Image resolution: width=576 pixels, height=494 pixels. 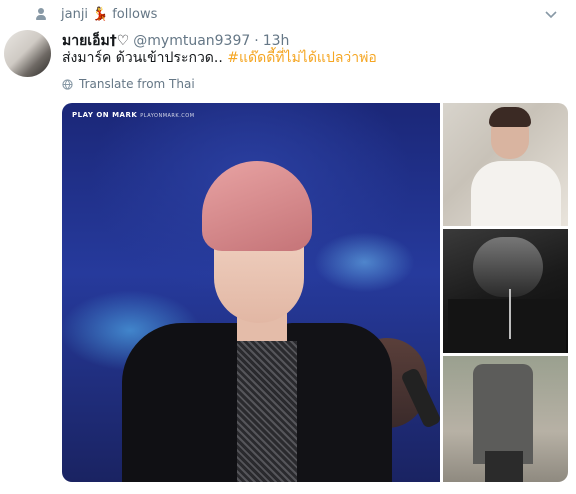 I want to click on social-context: janji 💃 follows, so click(x=96, y=14).